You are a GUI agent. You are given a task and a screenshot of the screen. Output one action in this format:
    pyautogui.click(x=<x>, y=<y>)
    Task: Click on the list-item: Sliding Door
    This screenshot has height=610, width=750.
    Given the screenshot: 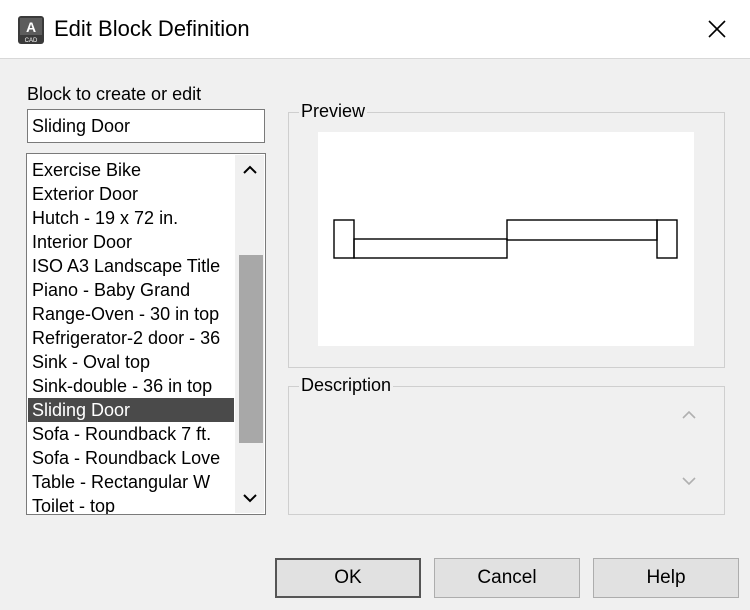 What is the action you would take?
    pyautogui.click(x=131, y=410)
    